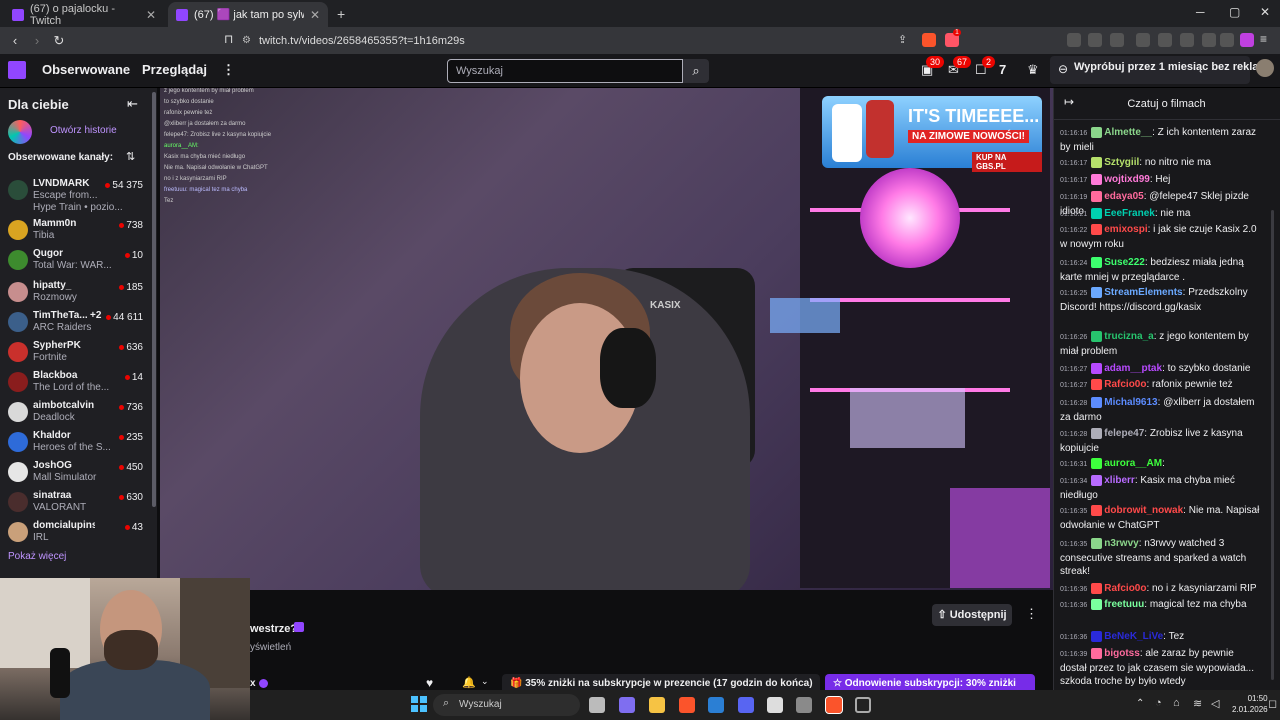  I want to click on settings-icon, so click(804, 705).